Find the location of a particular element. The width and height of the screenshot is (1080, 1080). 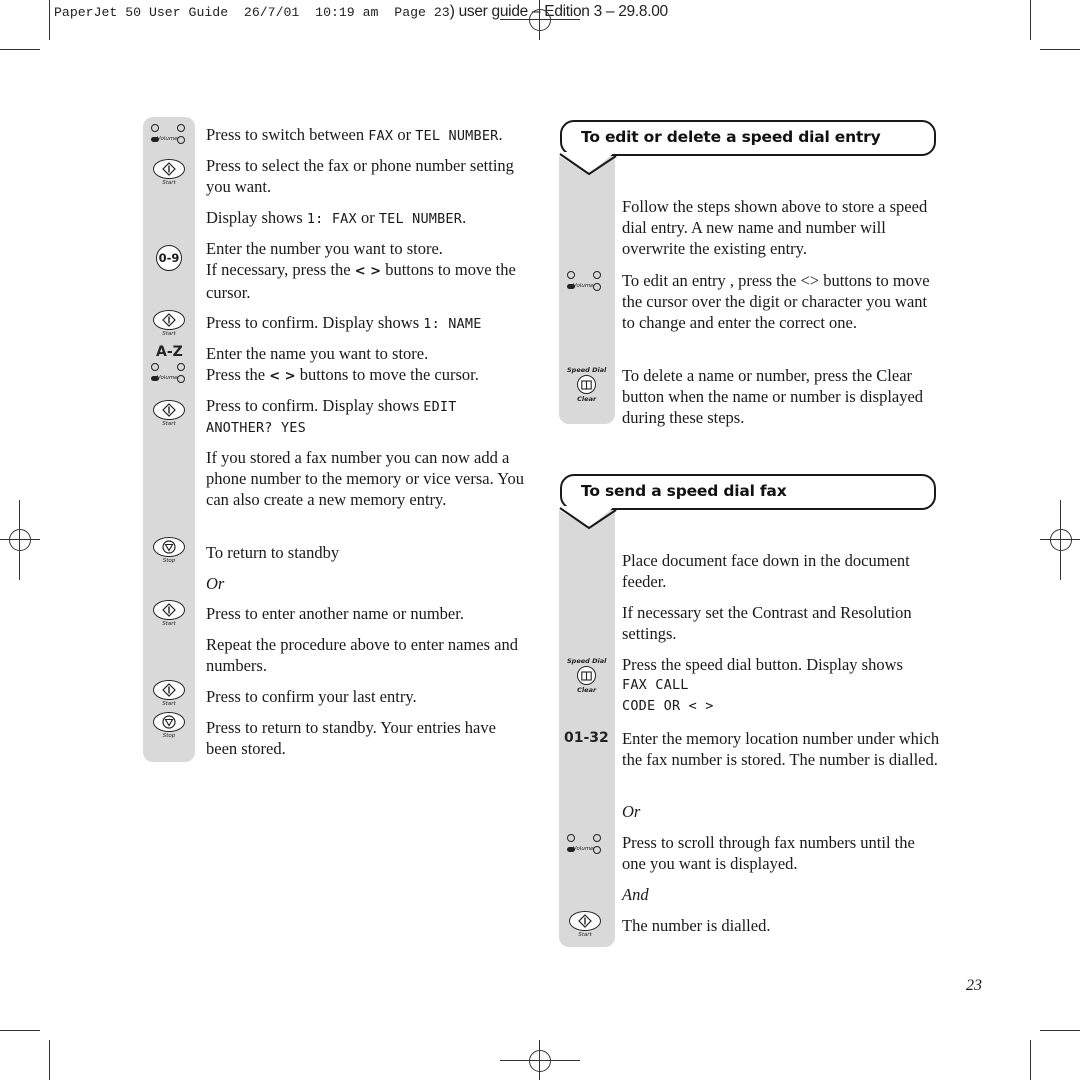

lcd-text: CODE OR < > is located at coordinates (668, 706).